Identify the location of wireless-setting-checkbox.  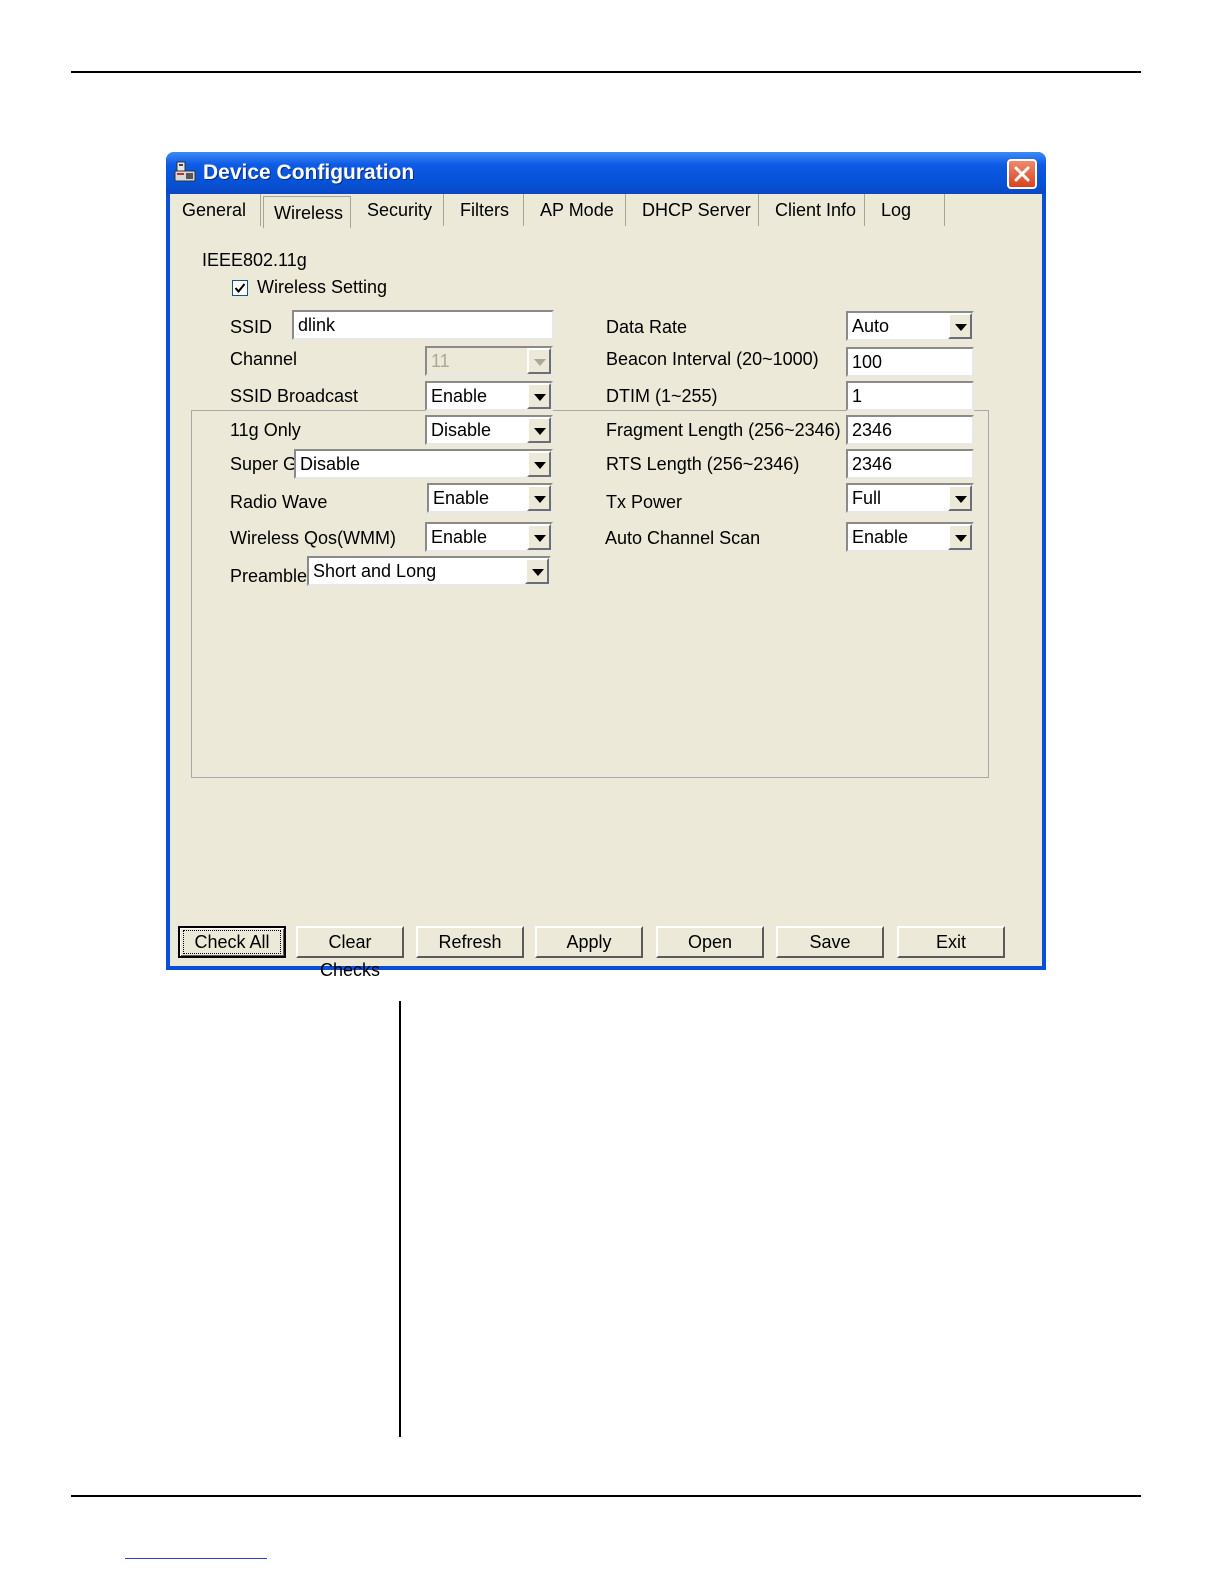
(240, 288).